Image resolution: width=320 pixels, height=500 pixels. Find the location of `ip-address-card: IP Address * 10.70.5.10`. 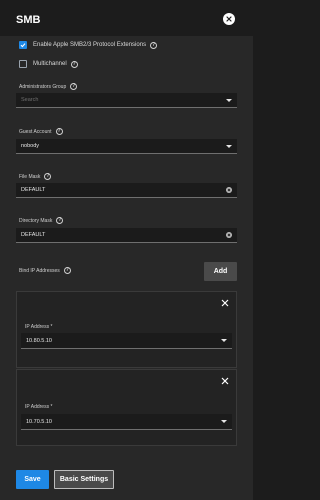

ip-address-card: IP Address * 10.70.5.10 is located at coordinates (126, 407).